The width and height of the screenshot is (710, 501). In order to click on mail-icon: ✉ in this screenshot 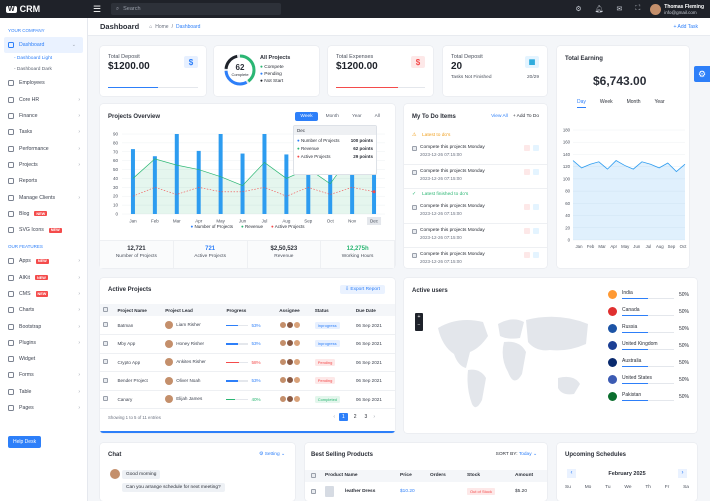, I will do `click(619, 9)`.